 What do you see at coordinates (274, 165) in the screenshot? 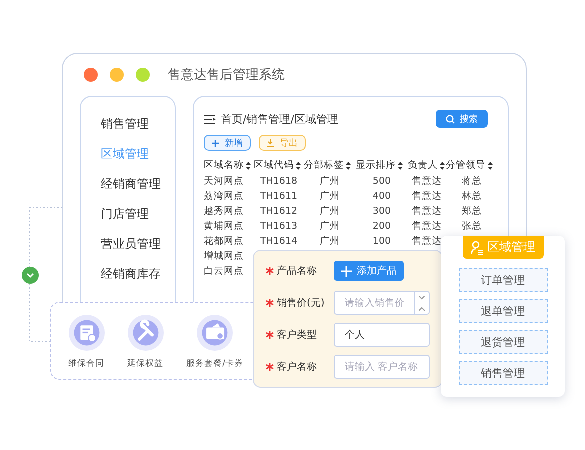
I see `column-header: 区域代码` at bounding box center [274, 165].